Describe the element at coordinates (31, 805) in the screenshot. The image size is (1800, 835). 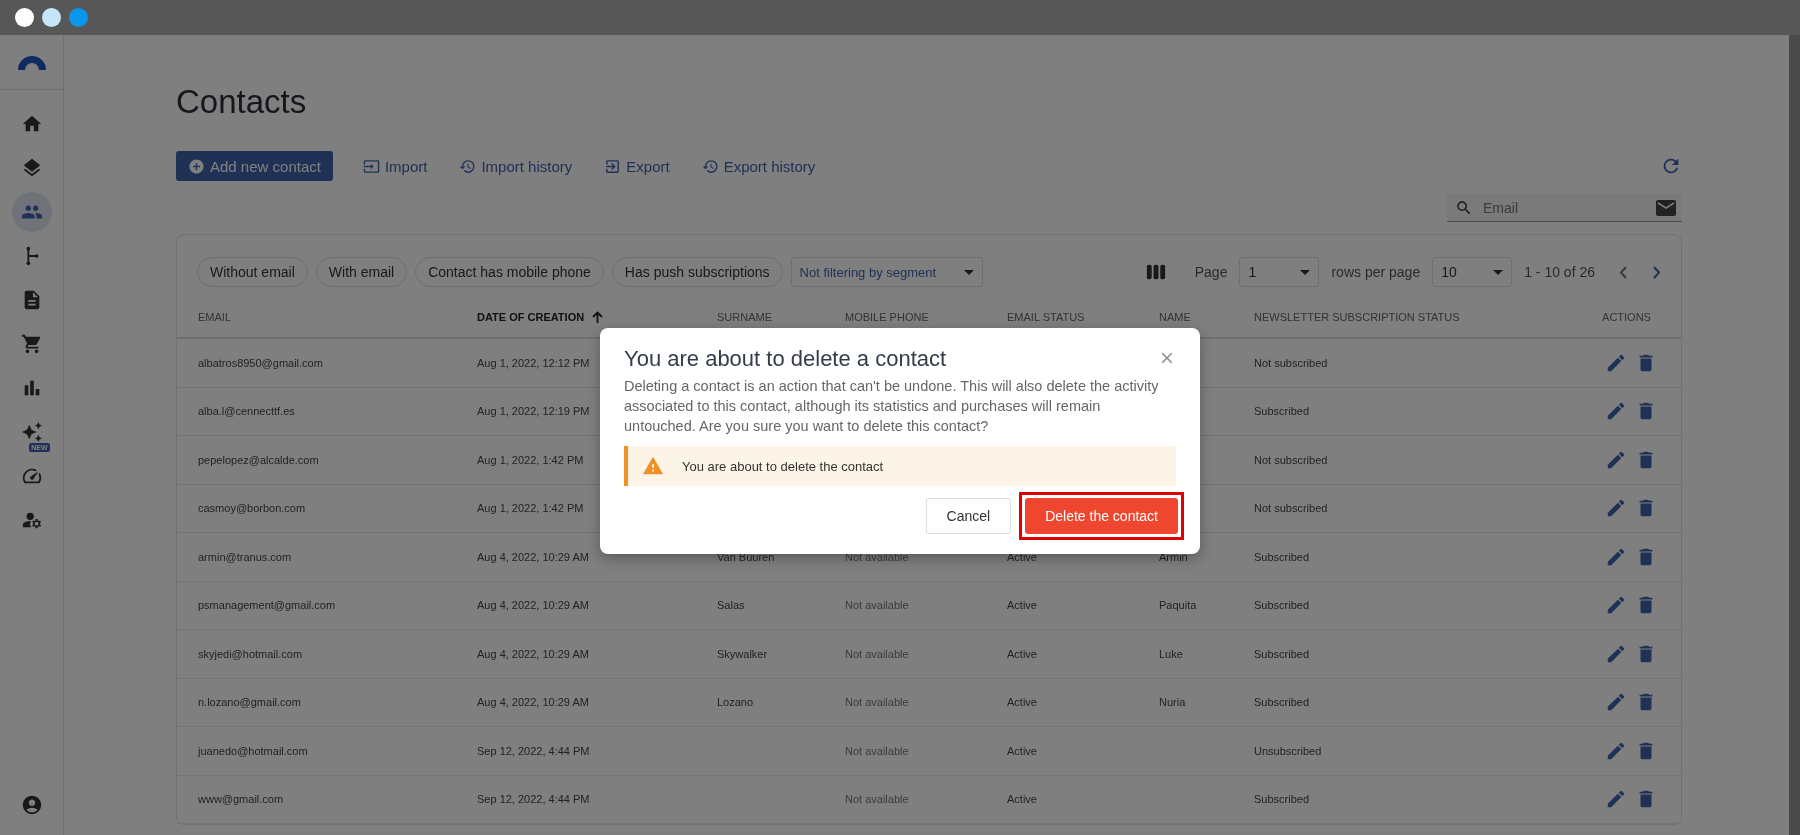
I see `account-icon` at that location.